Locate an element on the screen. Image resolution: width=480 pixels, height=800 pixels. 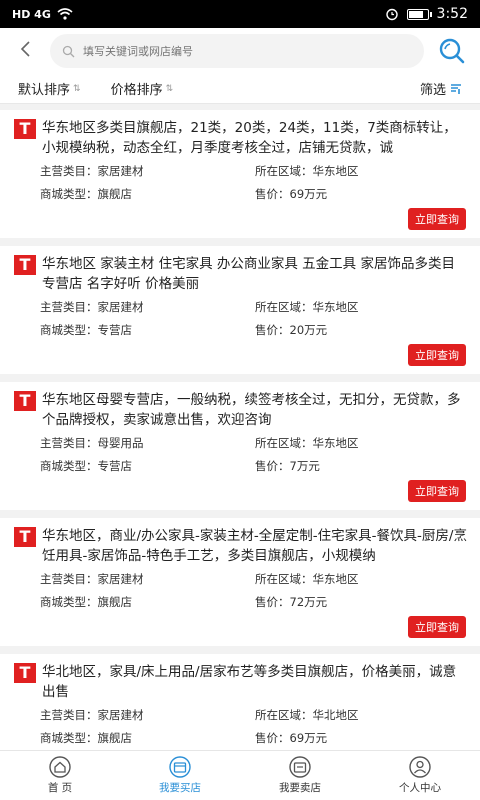
search-field-container is located at coordinates (237, 51).